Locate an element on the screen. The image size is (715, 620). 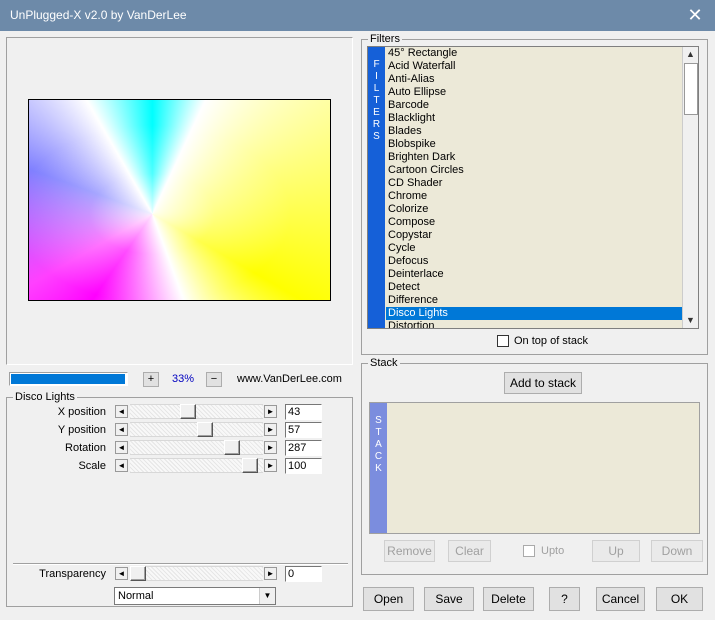
transparency-label: Transparency is located at coordinates (72, 574).